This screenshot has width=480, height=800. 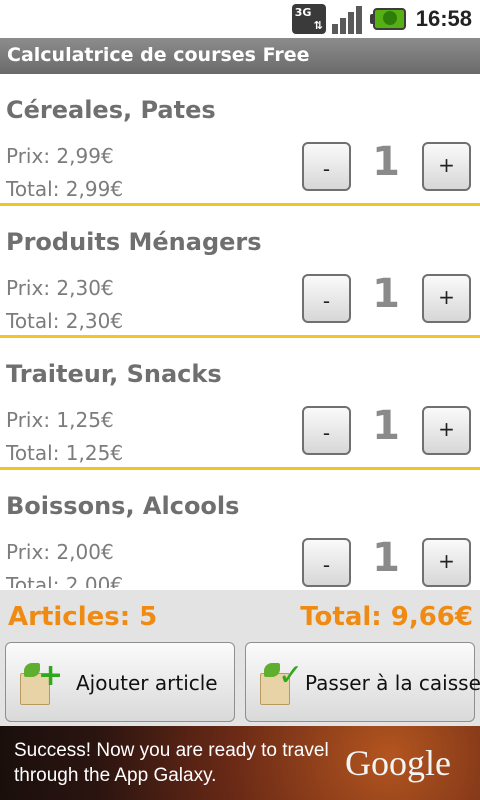 What do you see at coordinates (134, 242) in the screenshot?
I see `item-name: Produits Ménagers` at bounding box center [134, 242].